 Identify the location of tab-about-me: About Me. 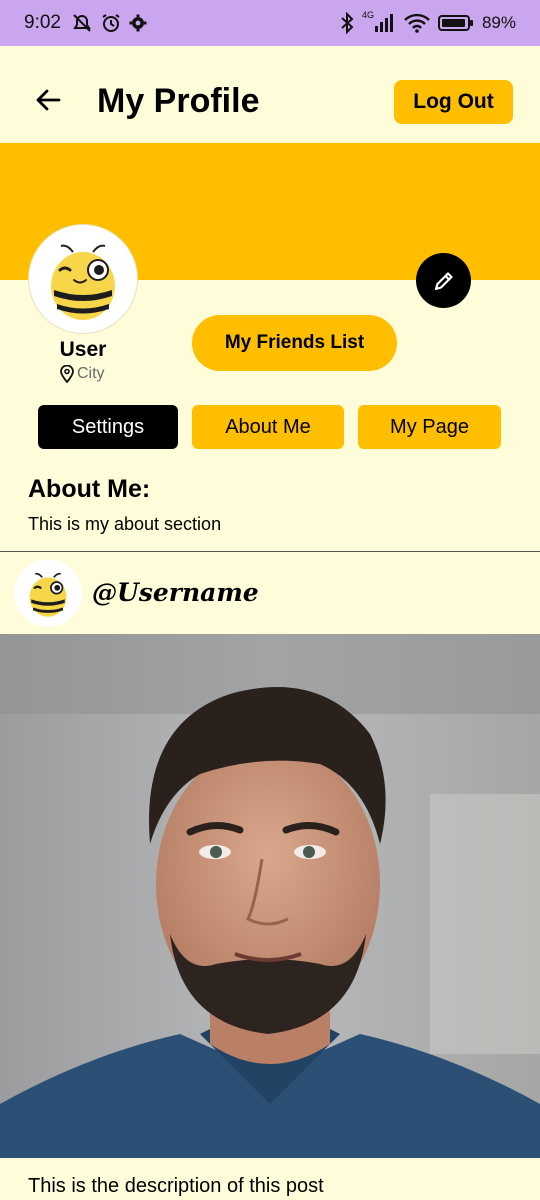
(268, 427).